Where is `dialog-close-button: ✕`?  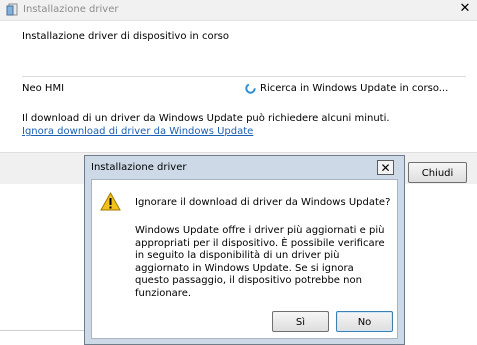 dialog-close-button: ✕ is located at coordinates (385, 167).